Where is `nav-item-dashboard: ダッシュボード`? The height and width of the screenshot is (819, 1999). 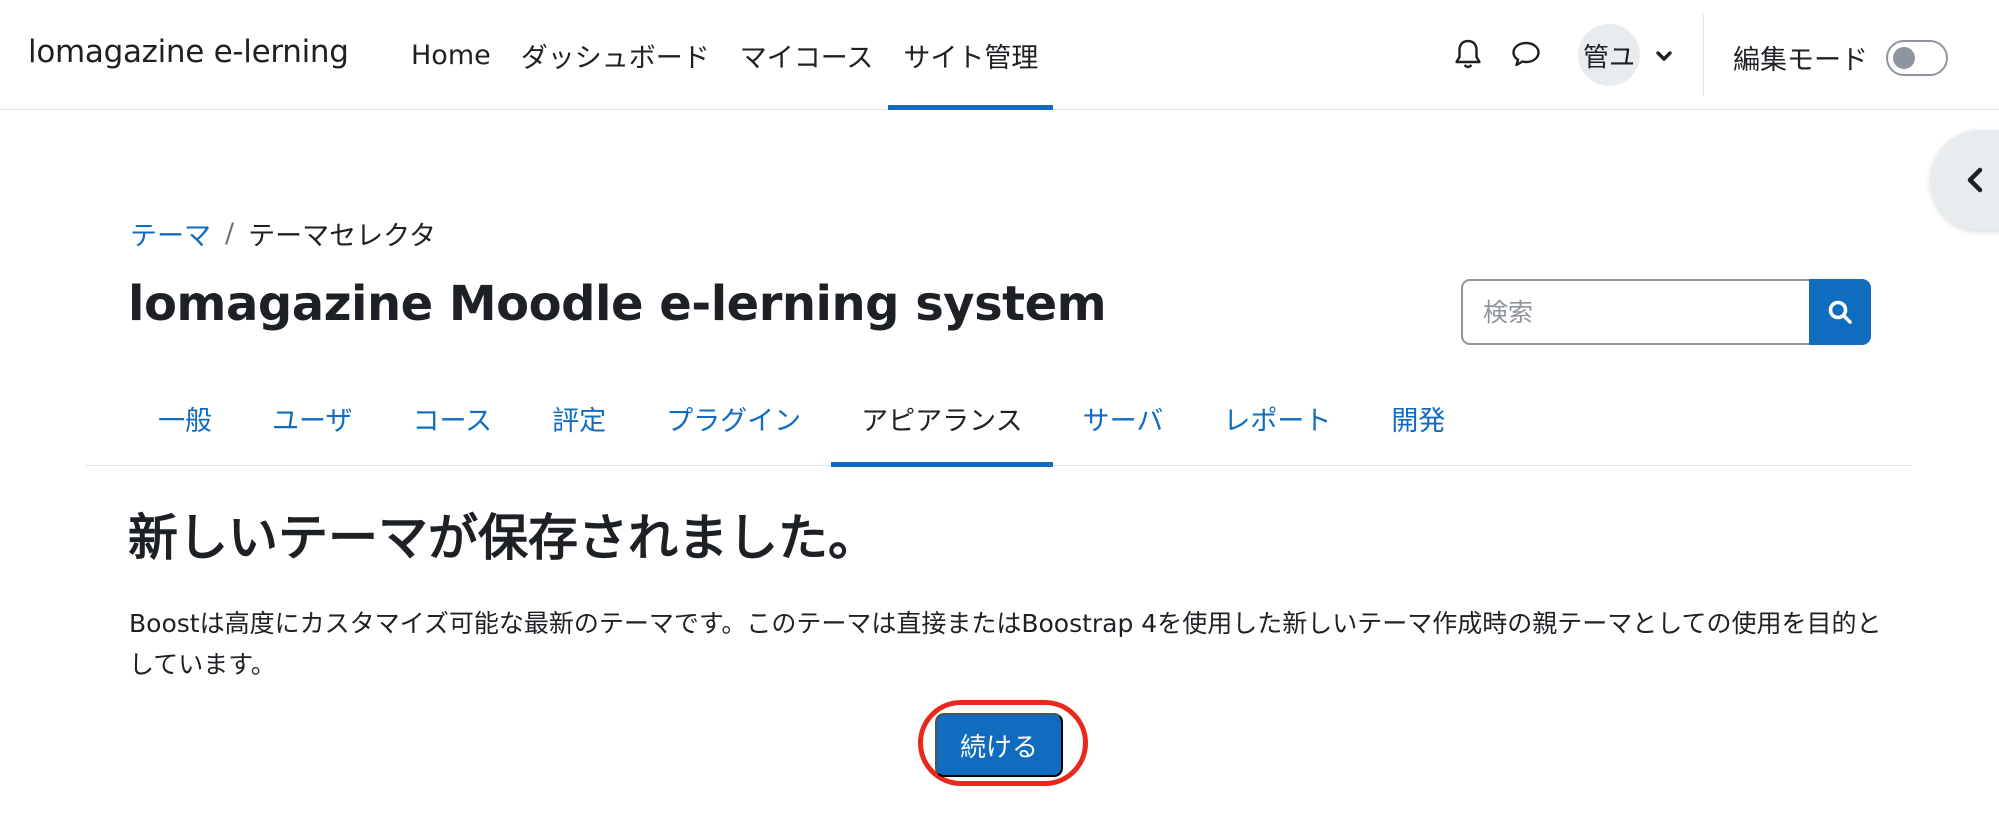 nav-item-dashboard: ダッシュボード is located at coordinates (615, 55).